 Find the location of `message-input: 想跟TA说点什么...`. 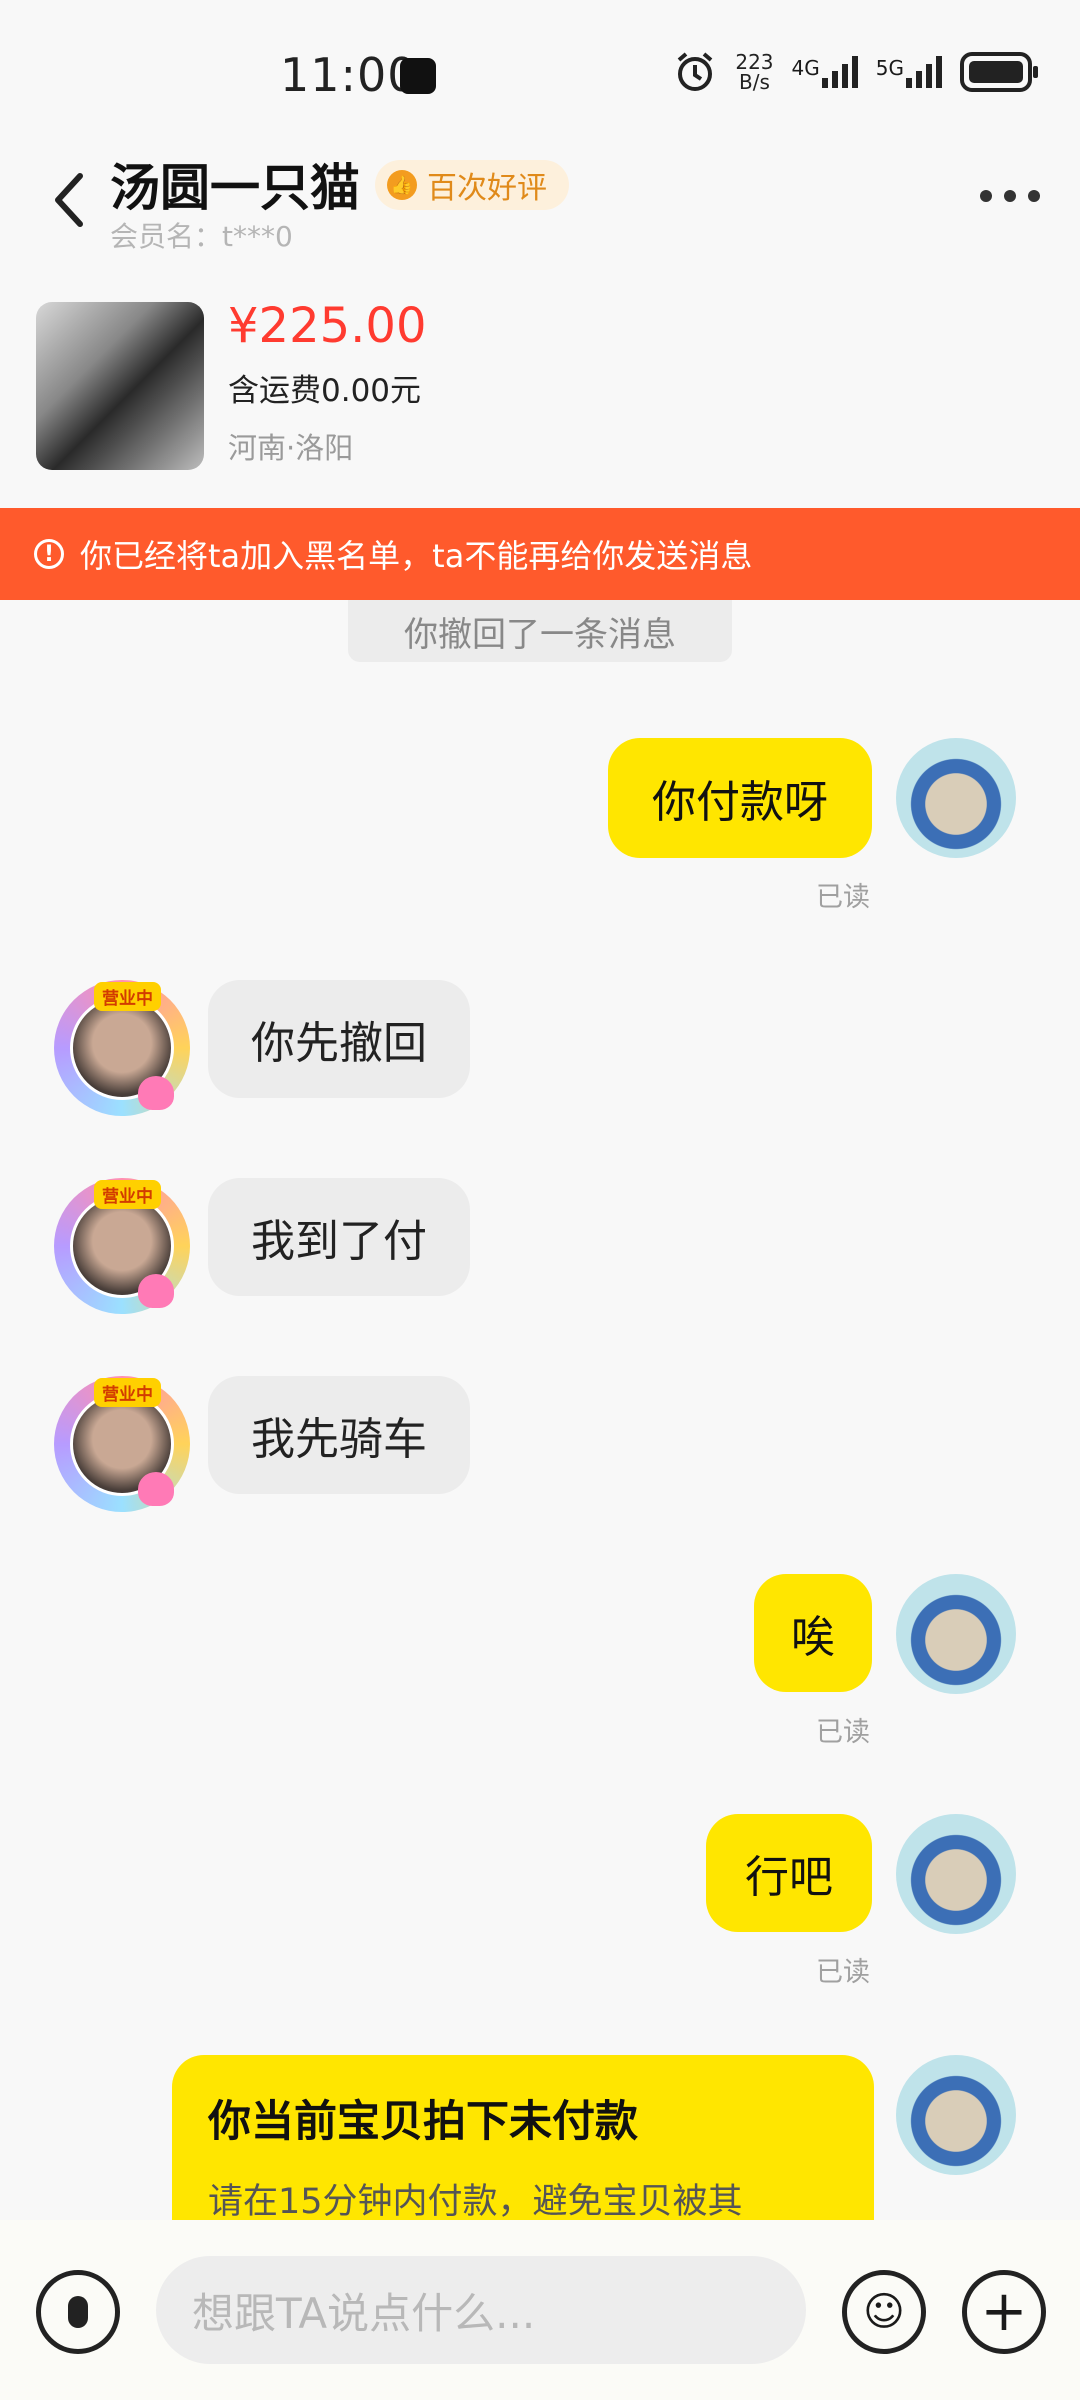

message-input: 想跟TA说点什么... is located at coordinates (481, 2310).